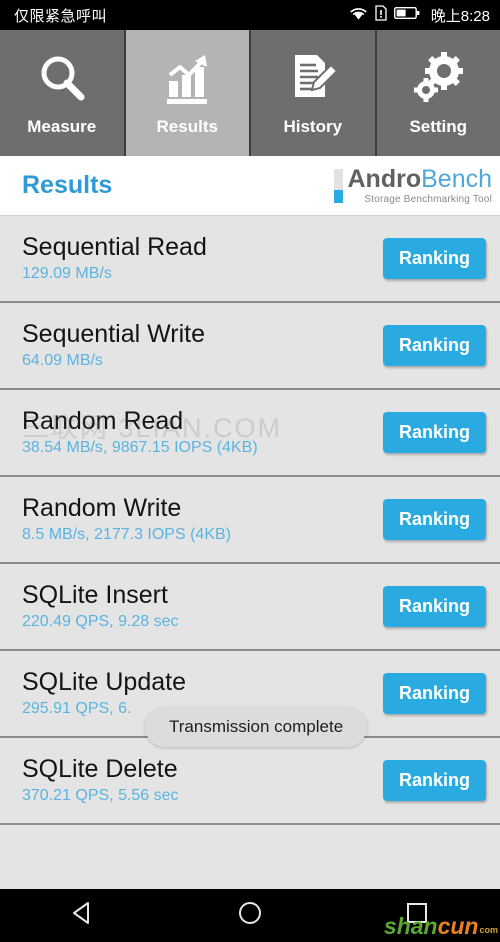  I want to click on sim-alert-icon, so click(381, 15).